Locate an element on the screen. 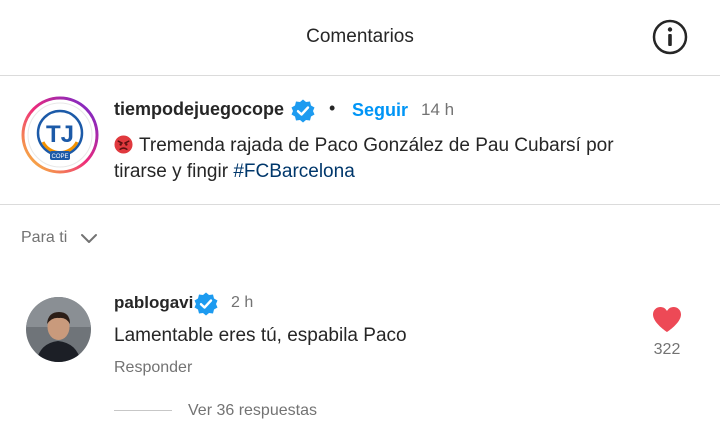  post-username: tiempodejuegocope is located at coordinates (199, 109).